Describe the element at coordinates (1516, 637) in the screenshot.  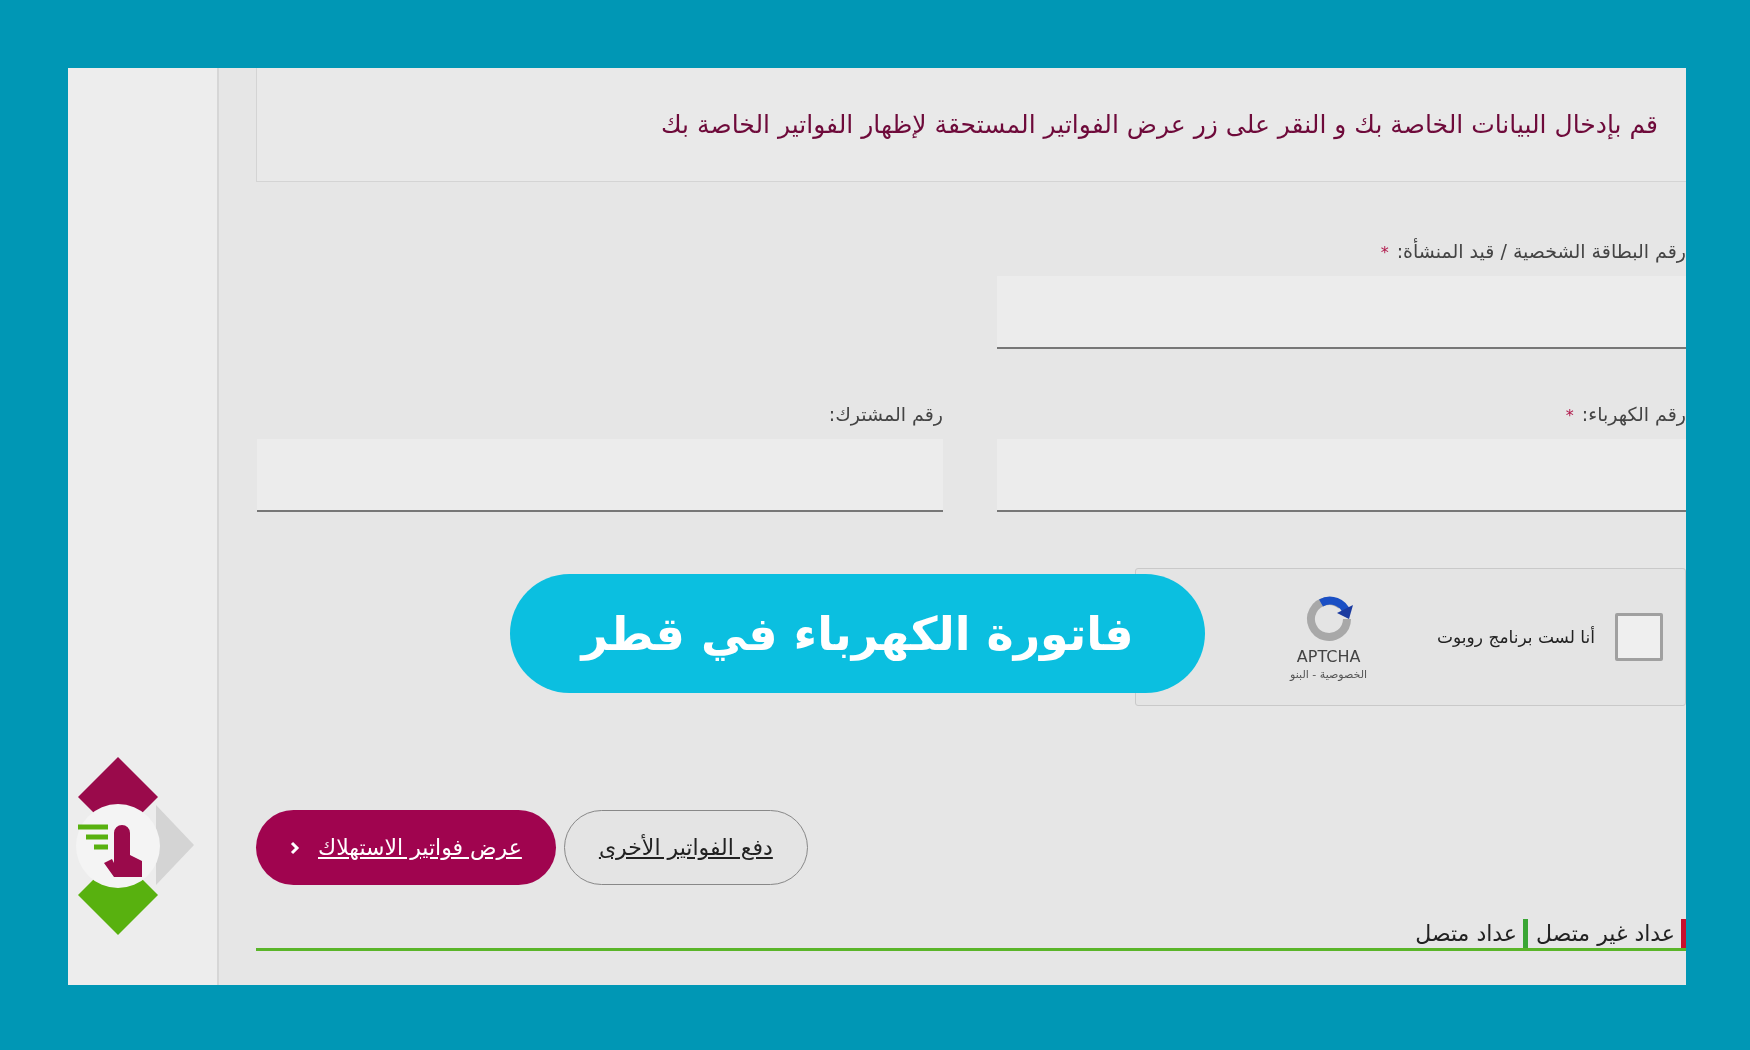
I see `checkbox-label: أنا لست برنامج روبوت` at that location.